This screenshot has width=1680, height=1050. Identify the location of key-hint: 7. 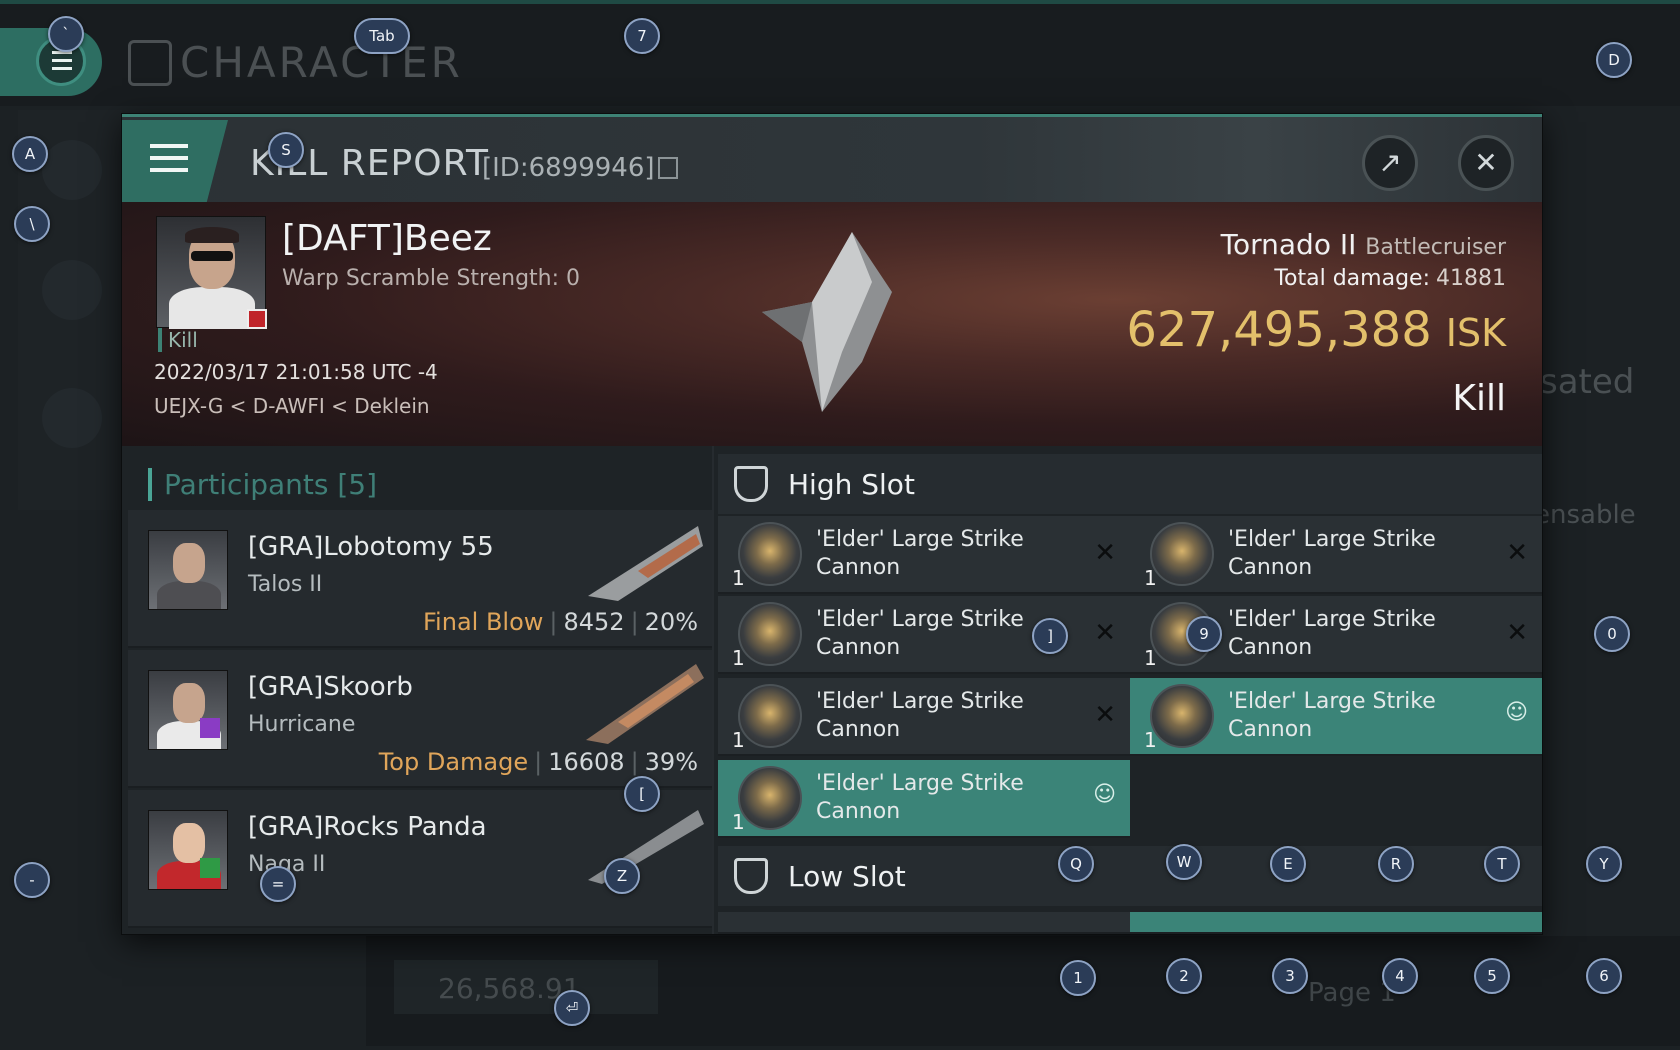
(642, 36).